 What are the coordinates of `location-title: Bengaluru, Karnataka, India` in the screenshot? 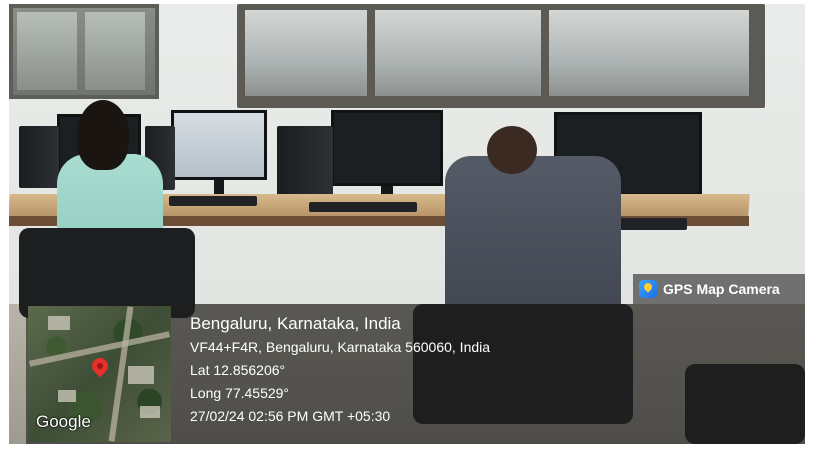 It's located at (295, 323).